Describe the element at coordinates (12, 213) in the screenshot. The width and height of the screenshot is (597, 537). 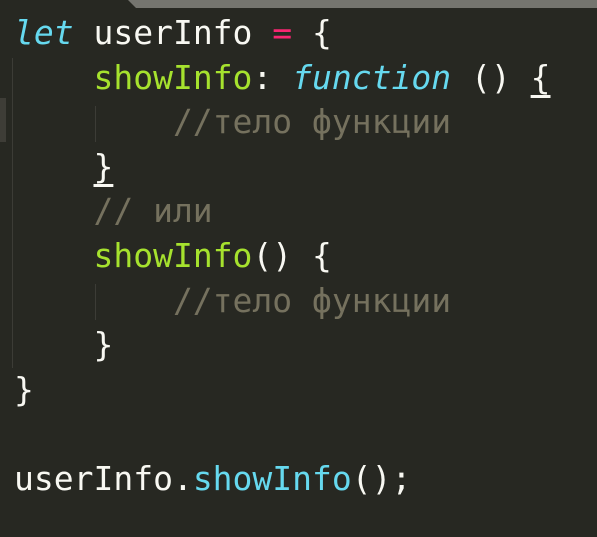
I see `indent-guide` at that location.